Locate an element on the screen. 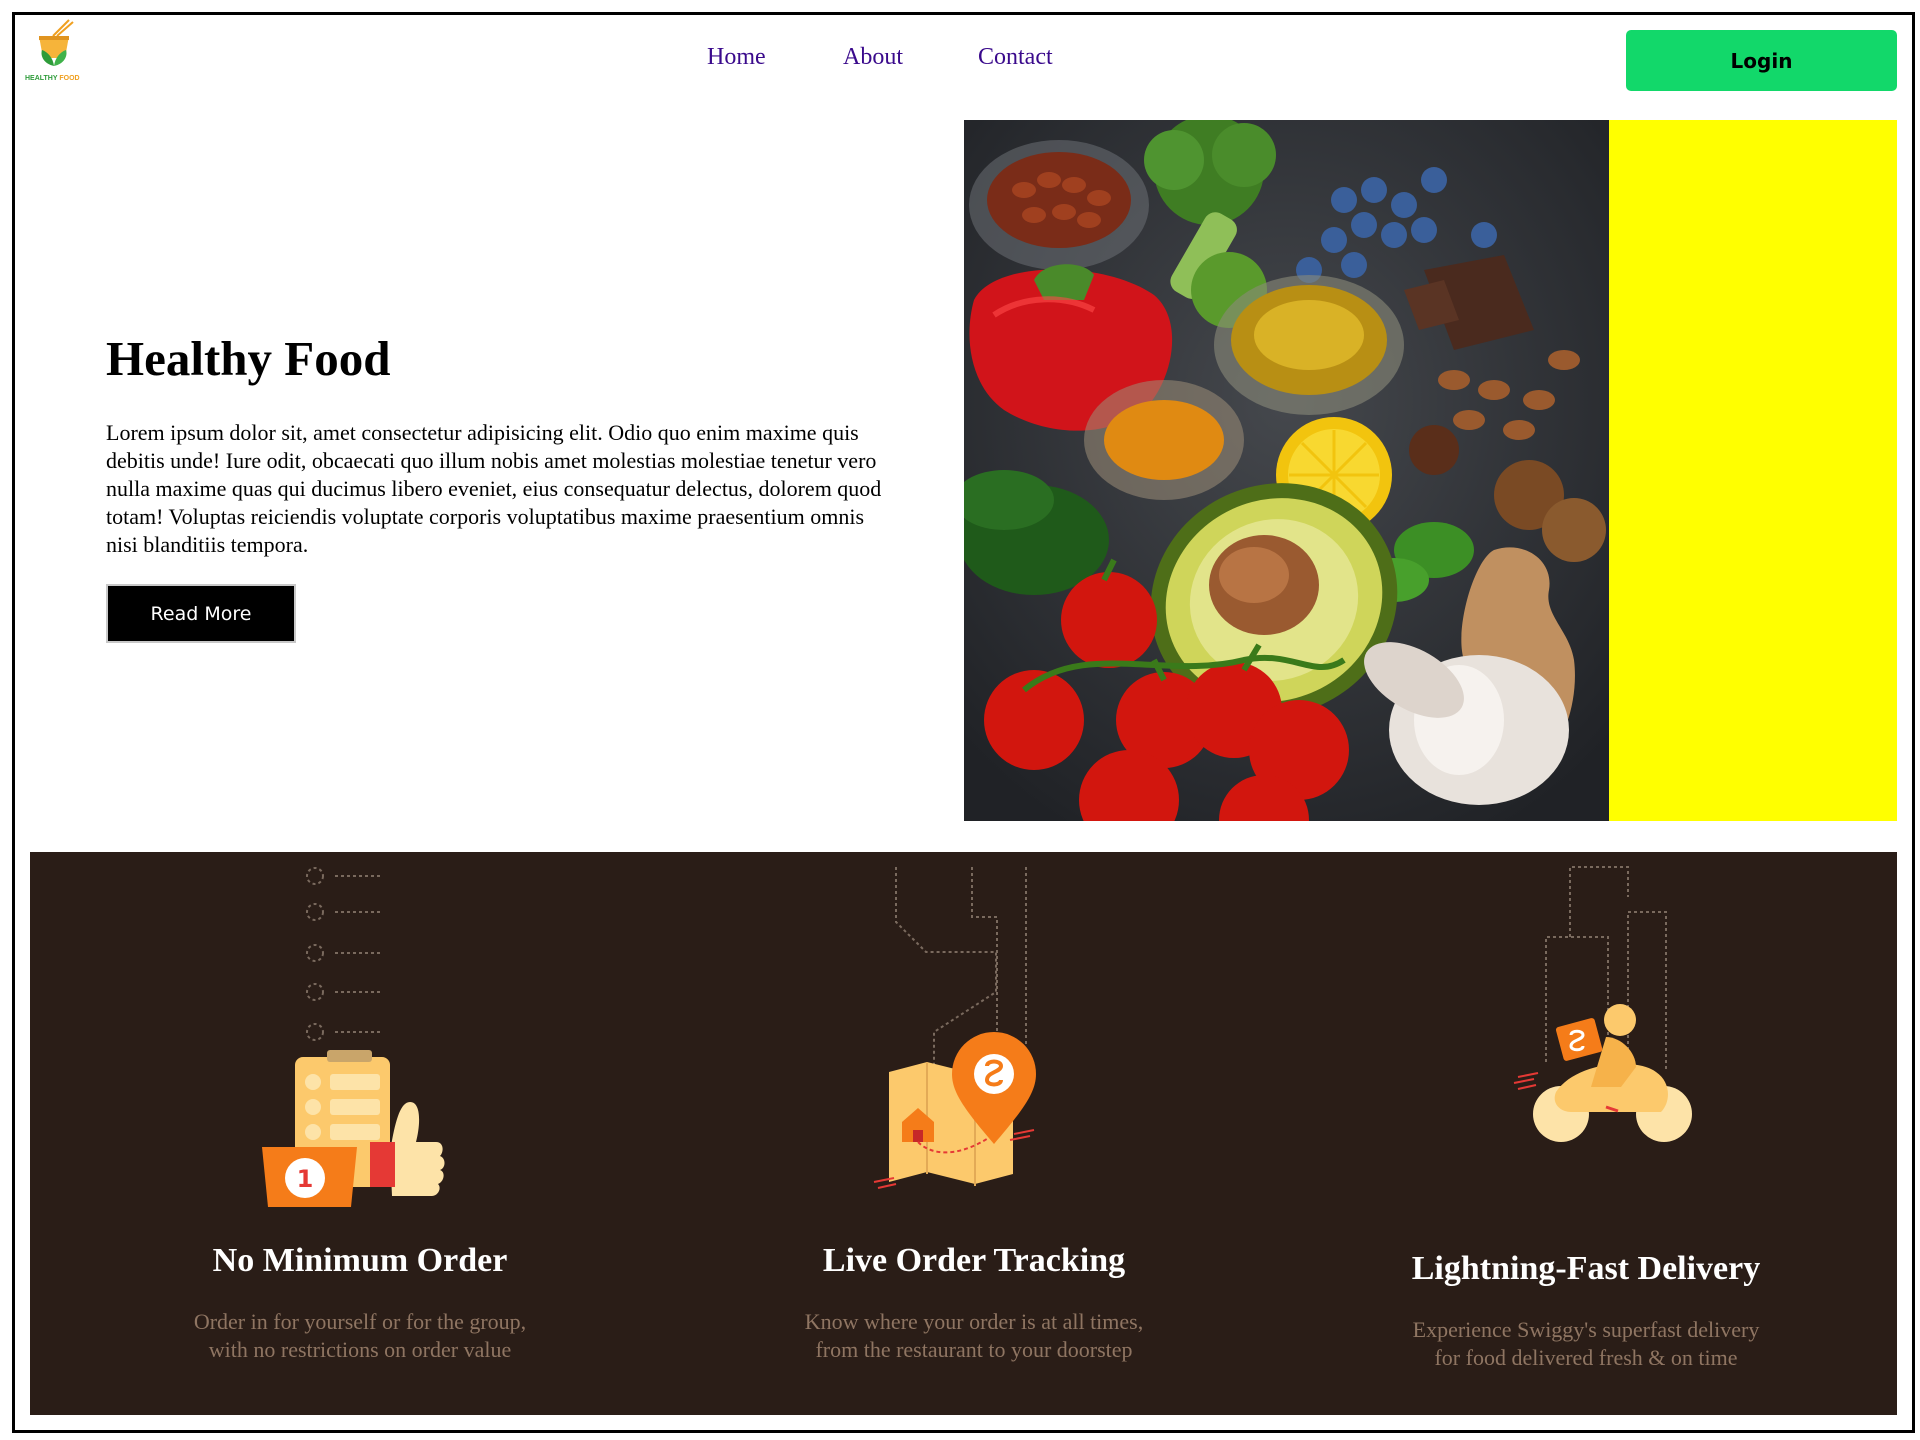 The image size is (1920, 1440). nav-link-about: About is located at coordinates (873, 57).